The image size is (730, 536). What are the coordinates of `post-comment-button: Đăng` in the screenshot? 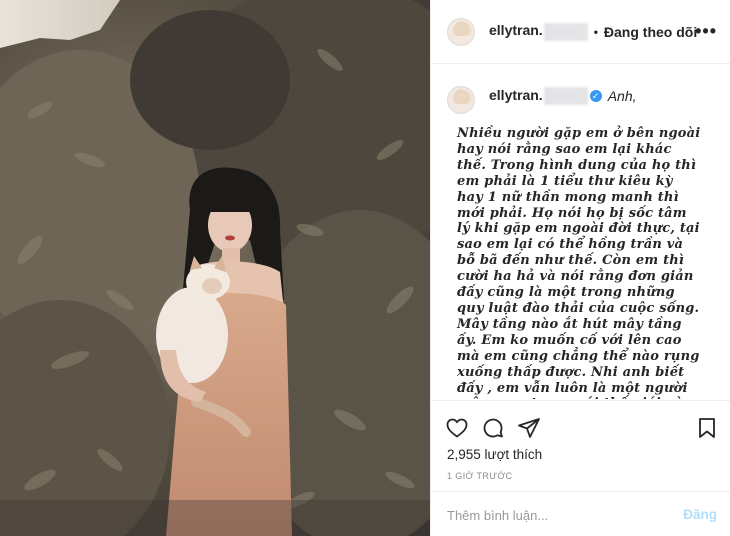 It's located at (700, 514).